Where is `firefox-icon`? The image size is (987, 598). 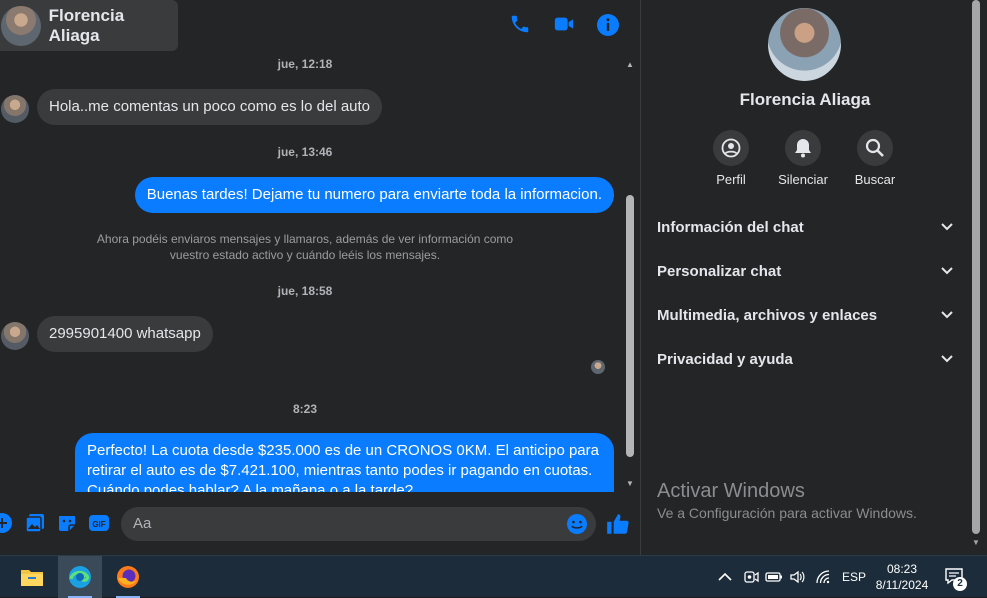
firefox-icon is located at coordinates (128, 577).